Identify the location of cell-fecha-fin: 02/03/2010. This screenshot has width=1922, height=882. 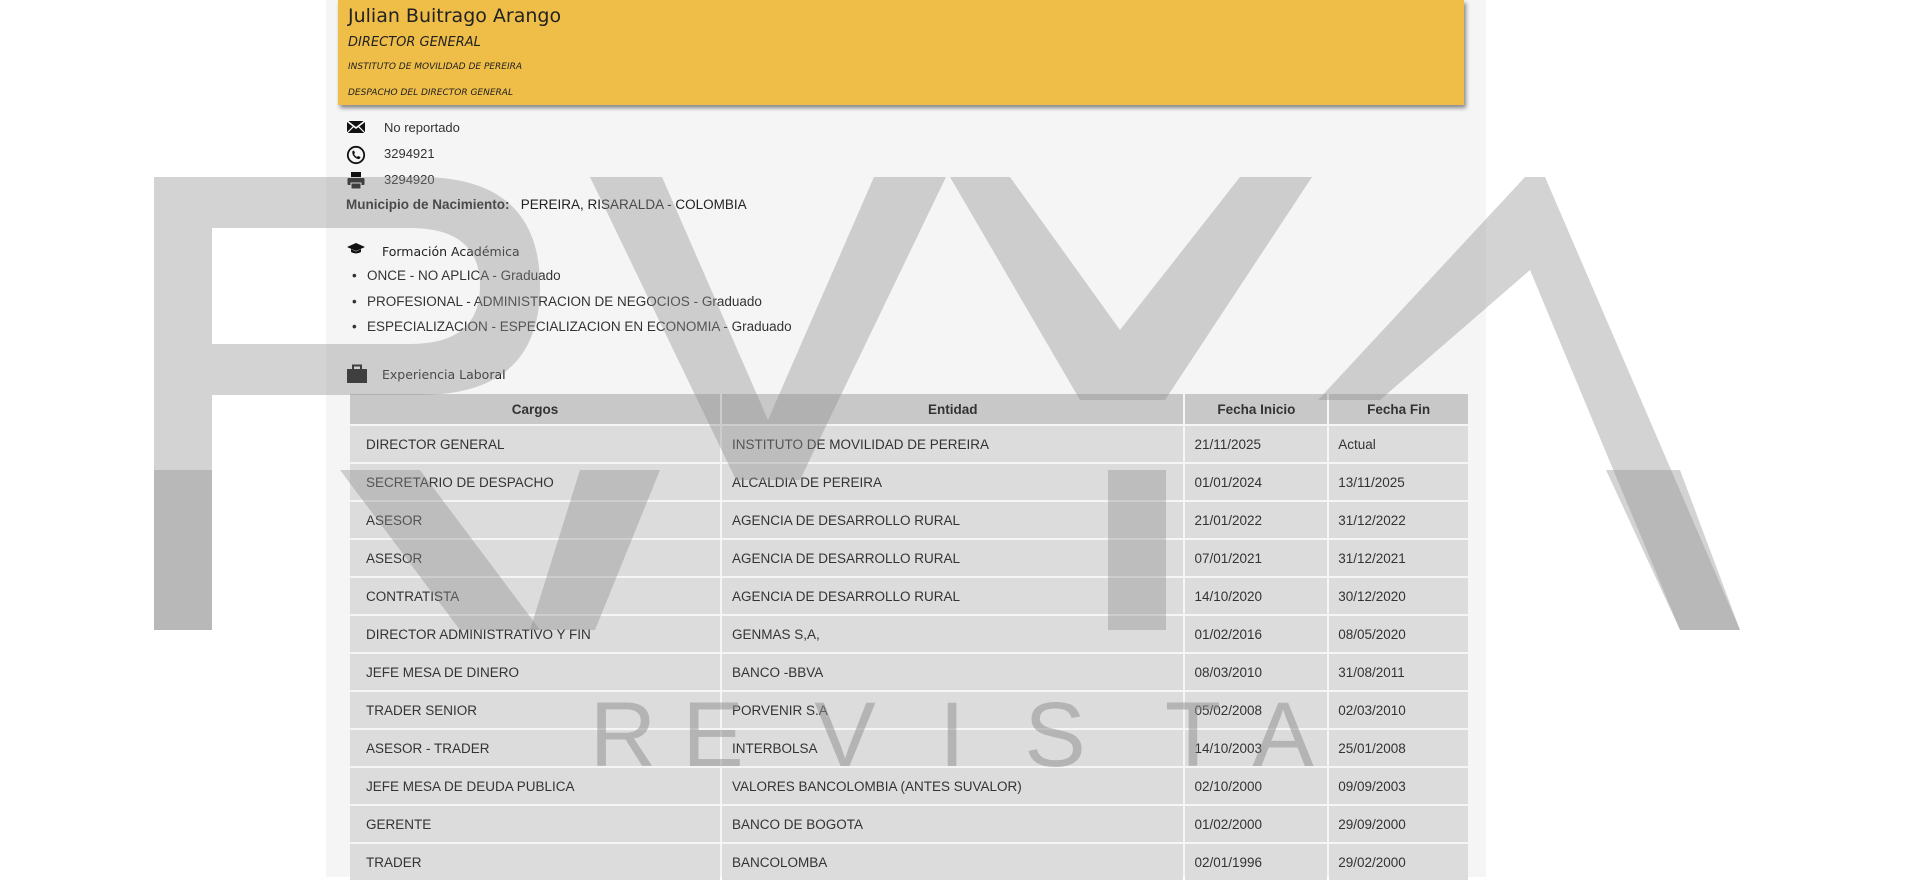
(1398, 710).